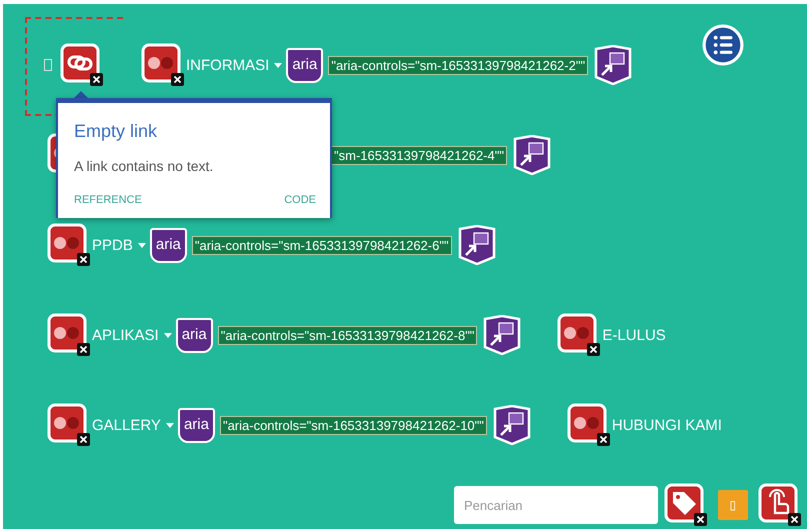 The height and width of the screenshot is (529, 807). Describe the element at coordinates (634, 335) in the screenshot. I see `menu-link: E-LULUS` at that location.